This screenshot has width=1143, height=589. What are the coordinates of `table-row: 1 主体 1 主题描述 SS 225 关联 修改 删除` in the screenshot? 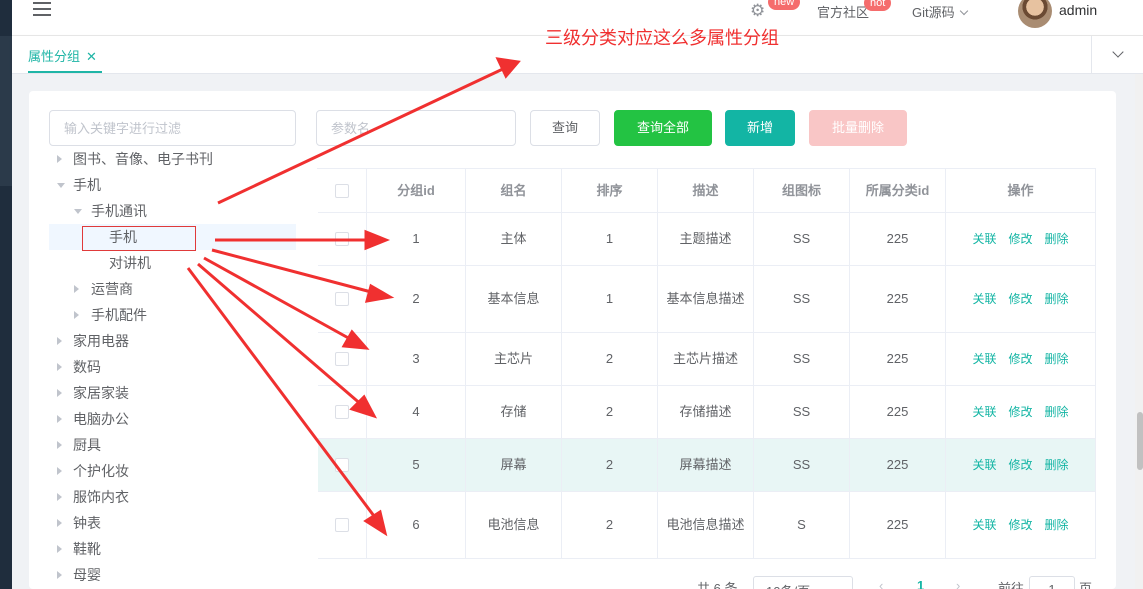 It's located at (707, 239).